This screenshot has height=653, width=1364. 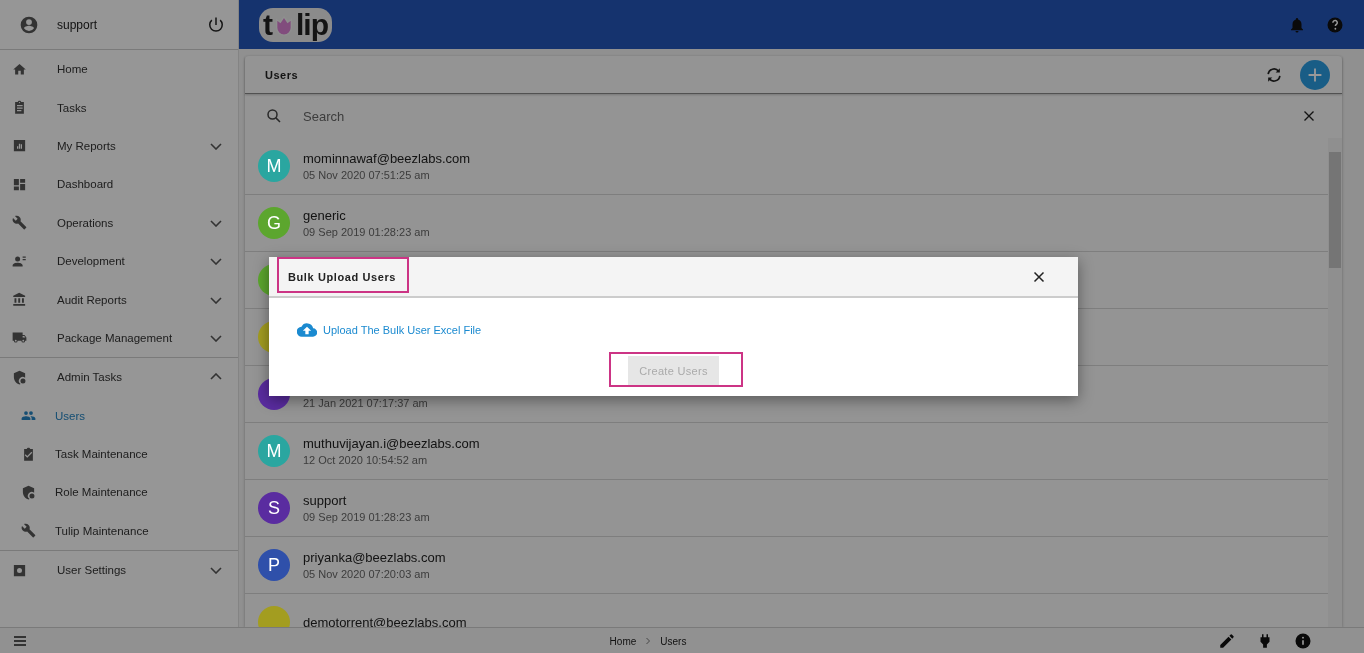 I want to click on logo: t lip, so click(x=295, y=24).